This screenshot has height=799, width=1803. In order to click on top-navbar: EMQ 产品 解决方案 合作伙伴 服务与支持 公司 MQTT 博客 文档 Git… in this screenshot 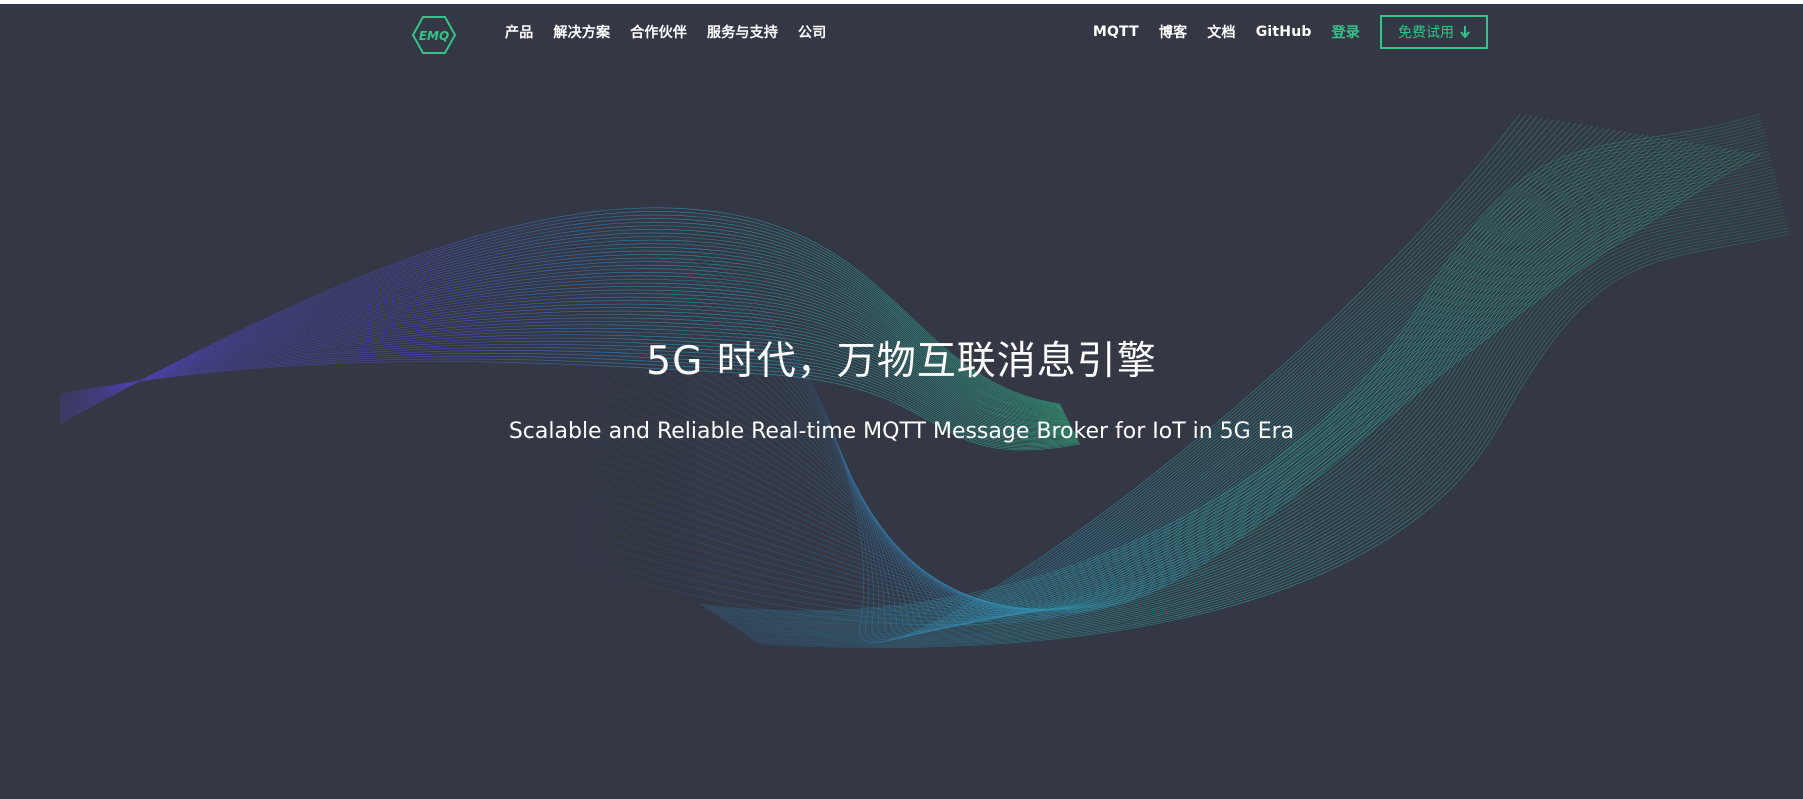, I will do `click(901, 32)`.